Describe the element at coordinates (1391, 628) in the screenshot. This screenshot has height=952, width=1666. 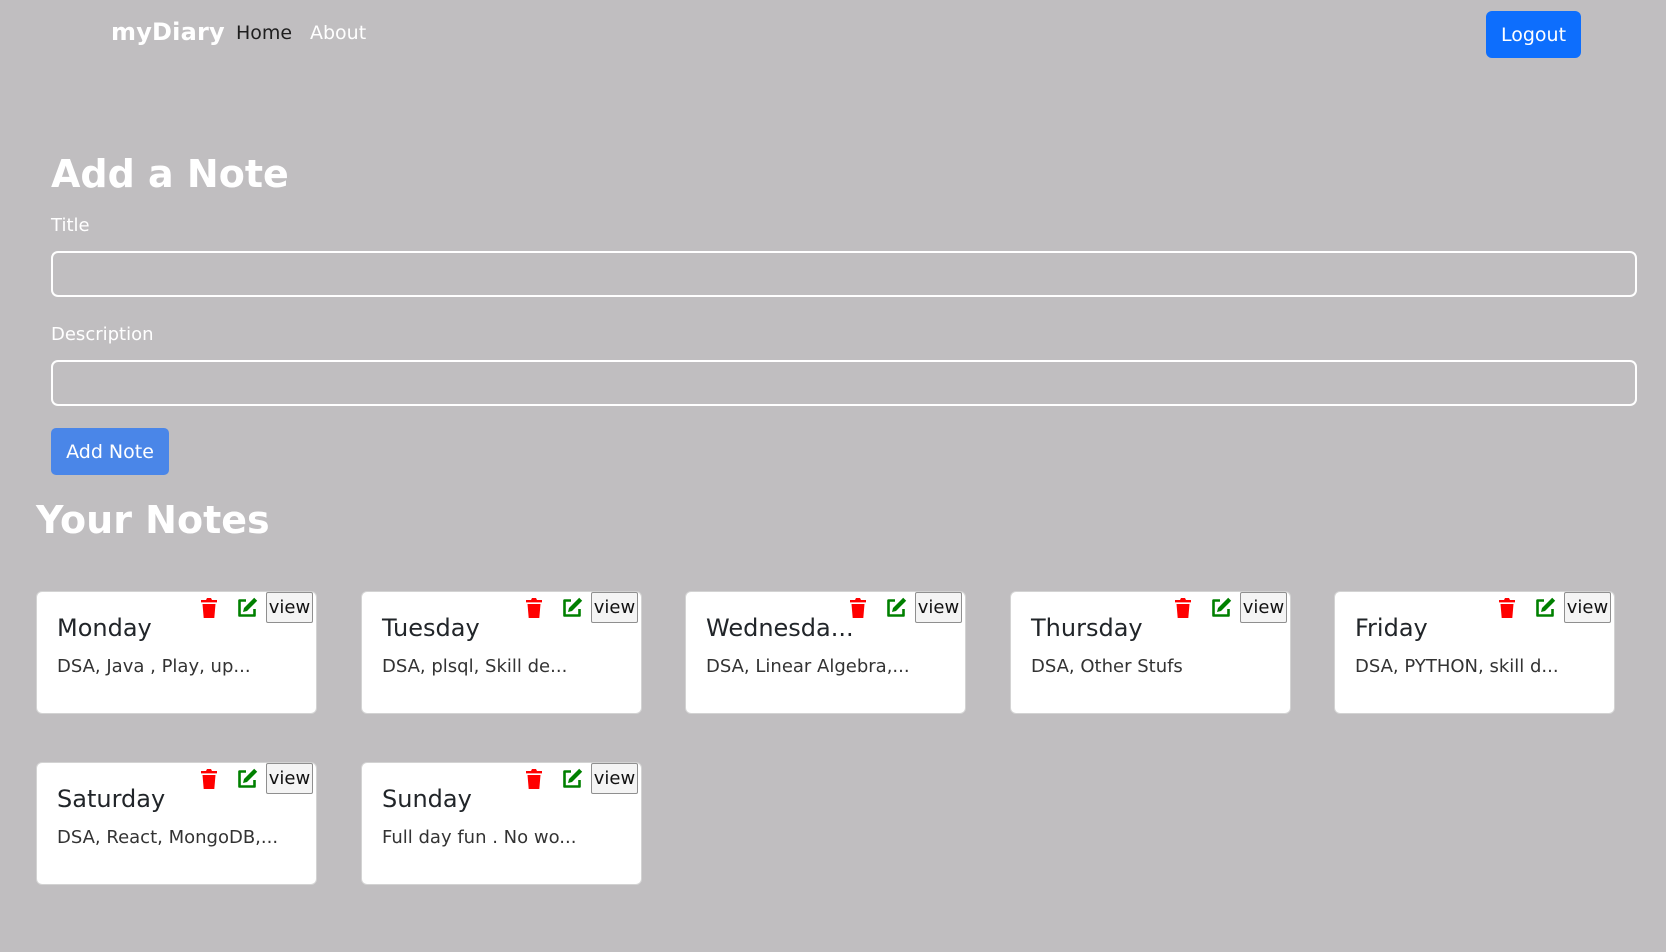
I see `note-title: Friday` at that location.